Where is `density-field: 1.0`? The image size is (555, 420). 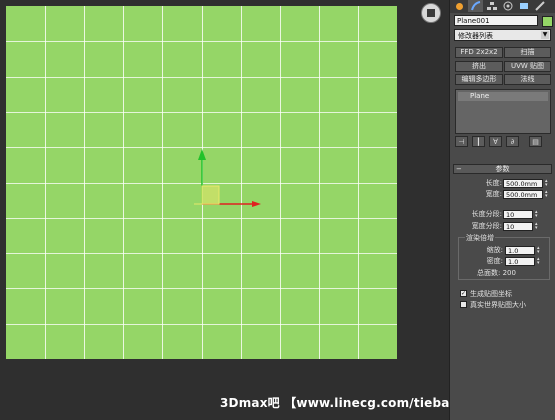 density-field: 1.0 is located at coordinates (520, 261).